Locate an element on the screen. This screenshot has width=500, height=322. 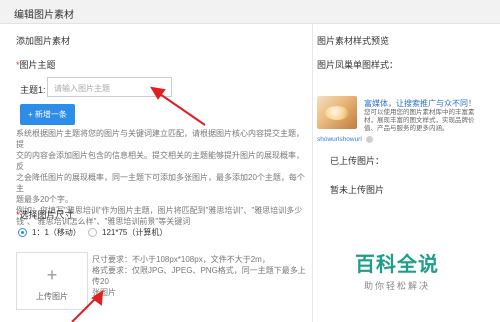
theme-label: *图片主题 is located at coordinates (36, 64).